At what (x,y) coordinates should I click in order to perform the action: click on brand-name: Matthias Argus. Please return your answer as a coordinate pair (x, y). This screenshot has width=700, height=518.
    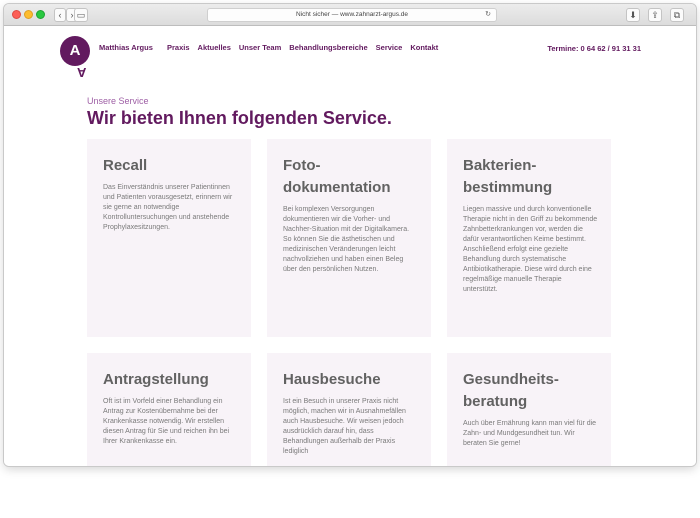
    Looking at the image, I should click on (126, 47).